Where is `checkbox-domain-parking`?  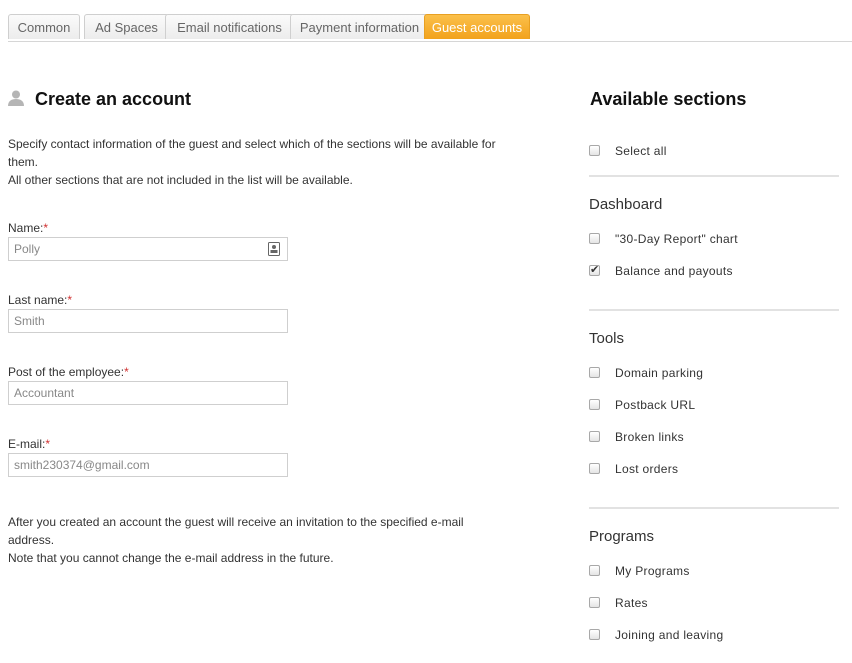 checkbox-domain-parking is located at coordinates (594, 372).